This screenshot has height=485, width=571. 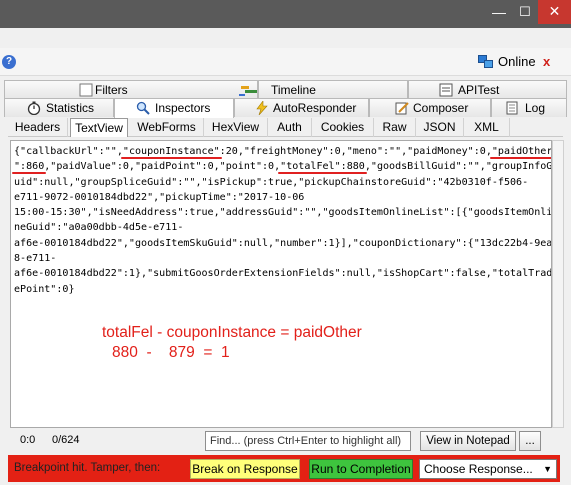 I want to click on tab-statistics: Statistics, so click(x=59, y=107).